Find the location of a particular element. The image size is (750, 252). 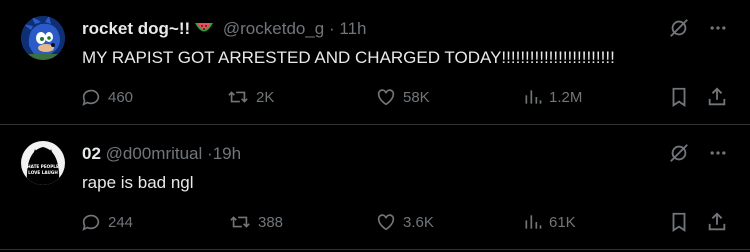

views-button: 1.2M is located at coordinates (552, 97).